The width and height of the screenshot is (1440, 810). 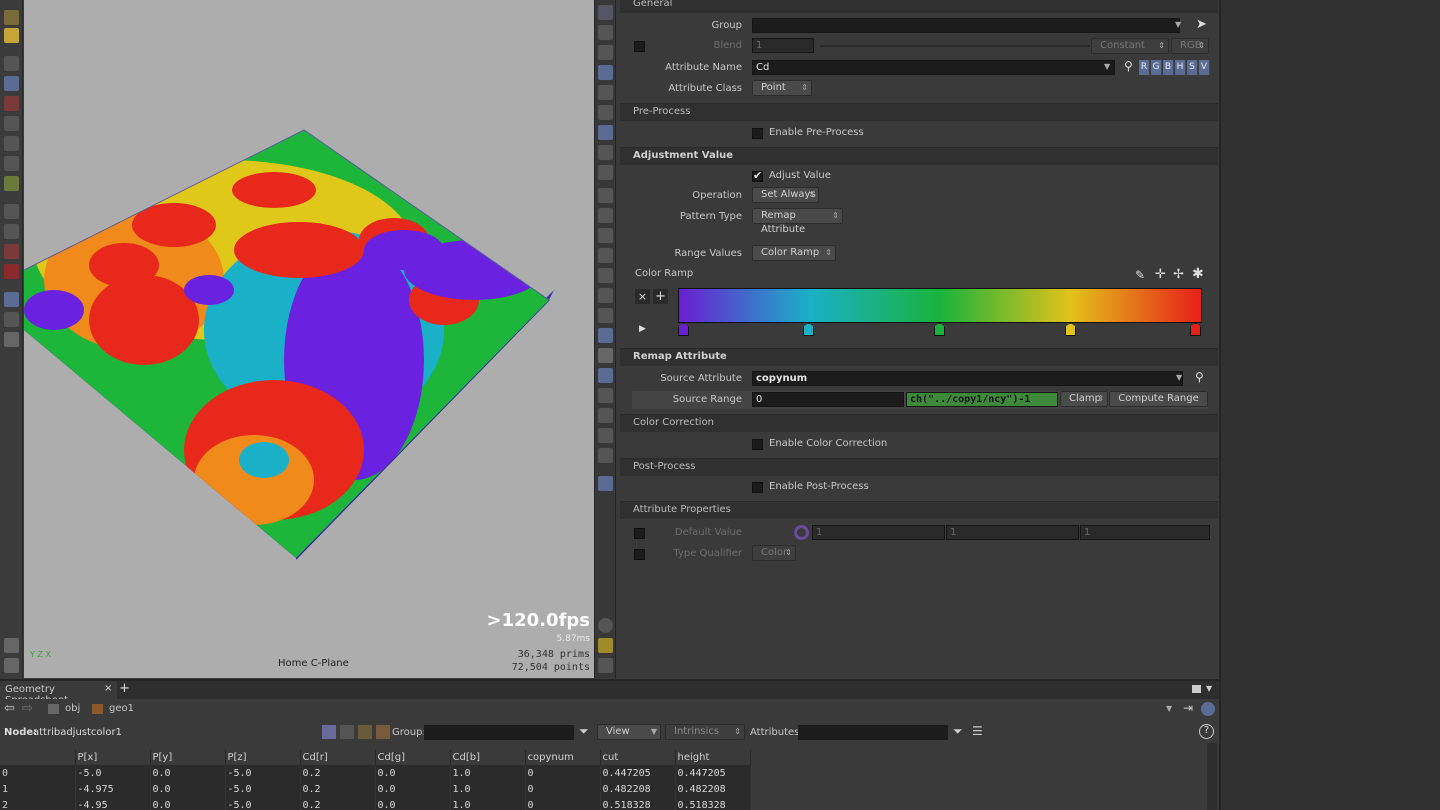 What do you see at coordinates (108, 688) in the screenshot?
I see `close-tab-icon: ×` at bounding box center [108, 688].